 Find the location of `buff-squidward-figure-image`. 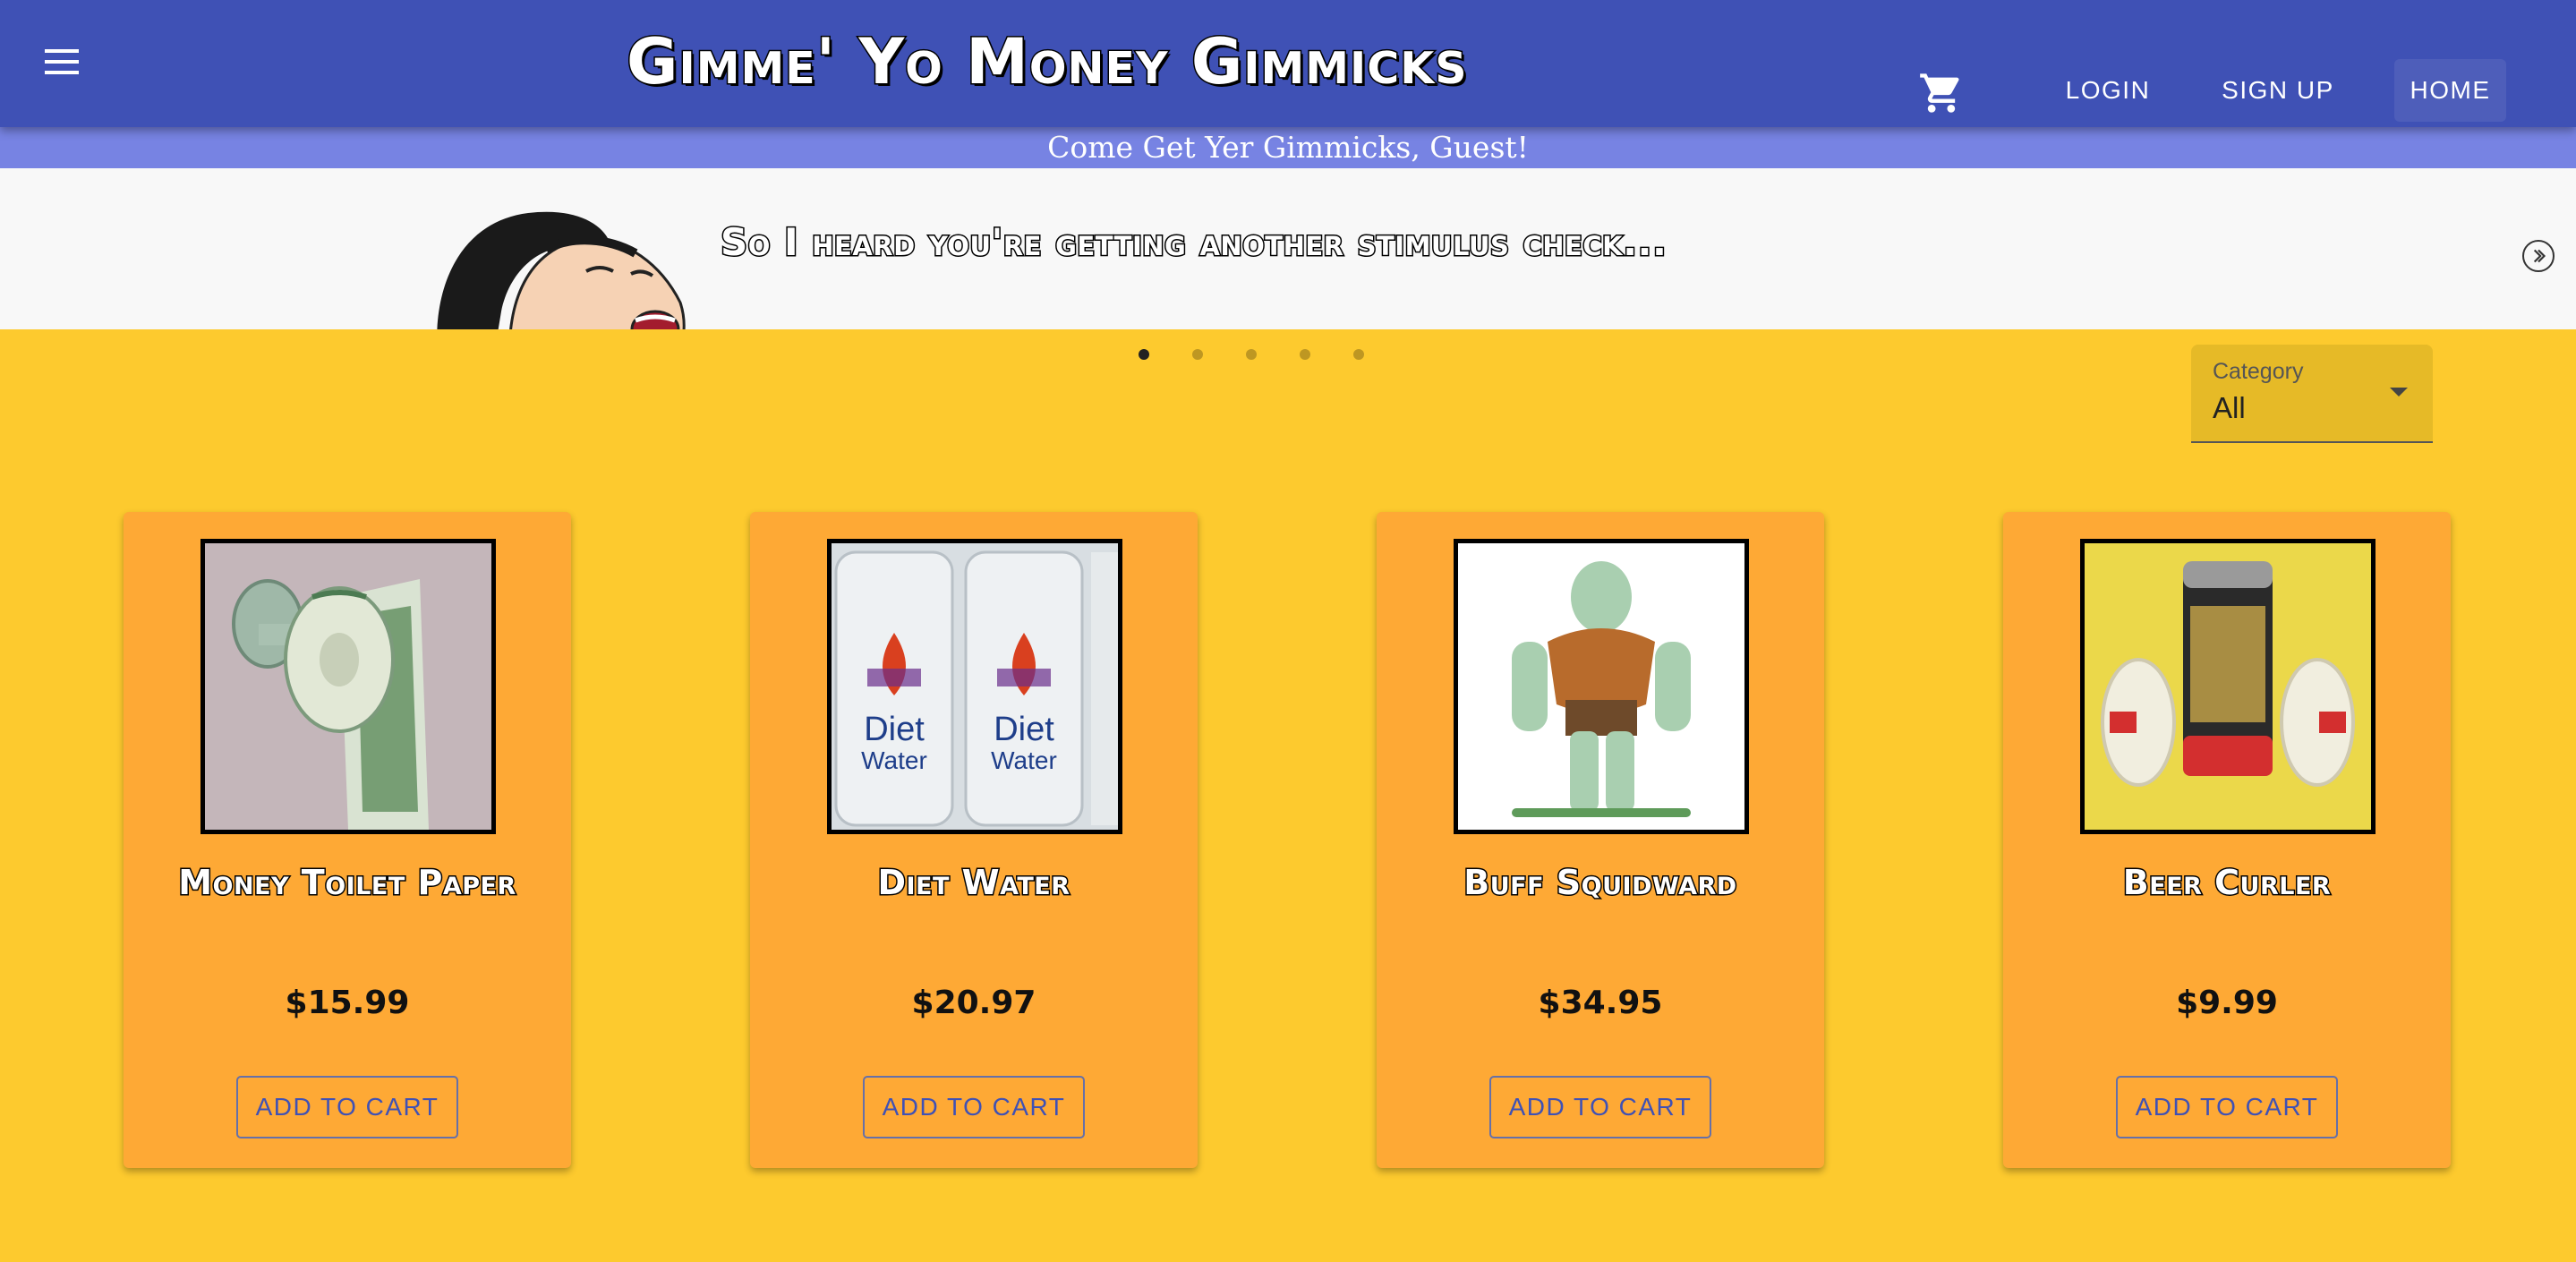

buff-squidward-figure-image is located at coordinates (1601, 686).